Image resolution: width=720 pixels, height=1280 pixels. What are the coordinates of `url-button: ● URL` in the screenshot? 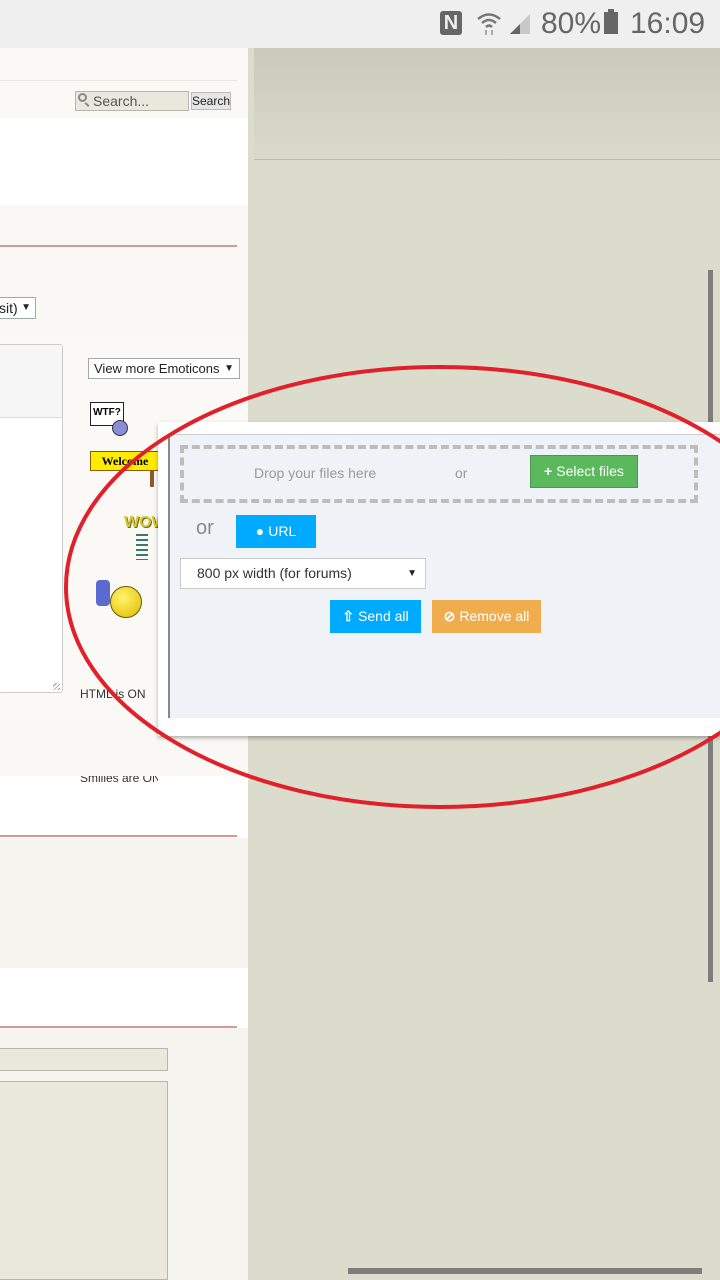 It's located at (276, 531).